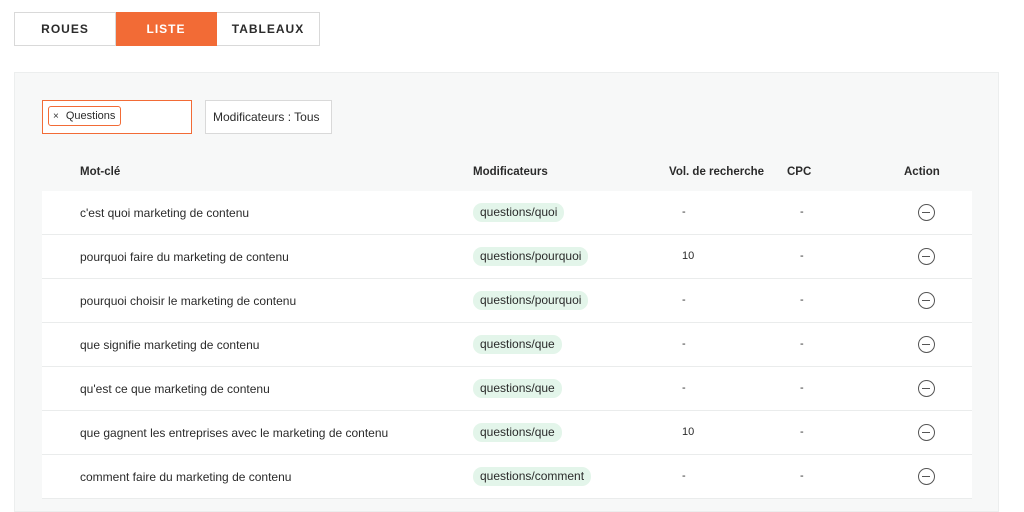 The height and width of the screenshot is (512, 1024). Describe the element at coordinates (165, 213) in the screenshot. I see `row-keyword: c'est quoi marketing de contenu` at that location.